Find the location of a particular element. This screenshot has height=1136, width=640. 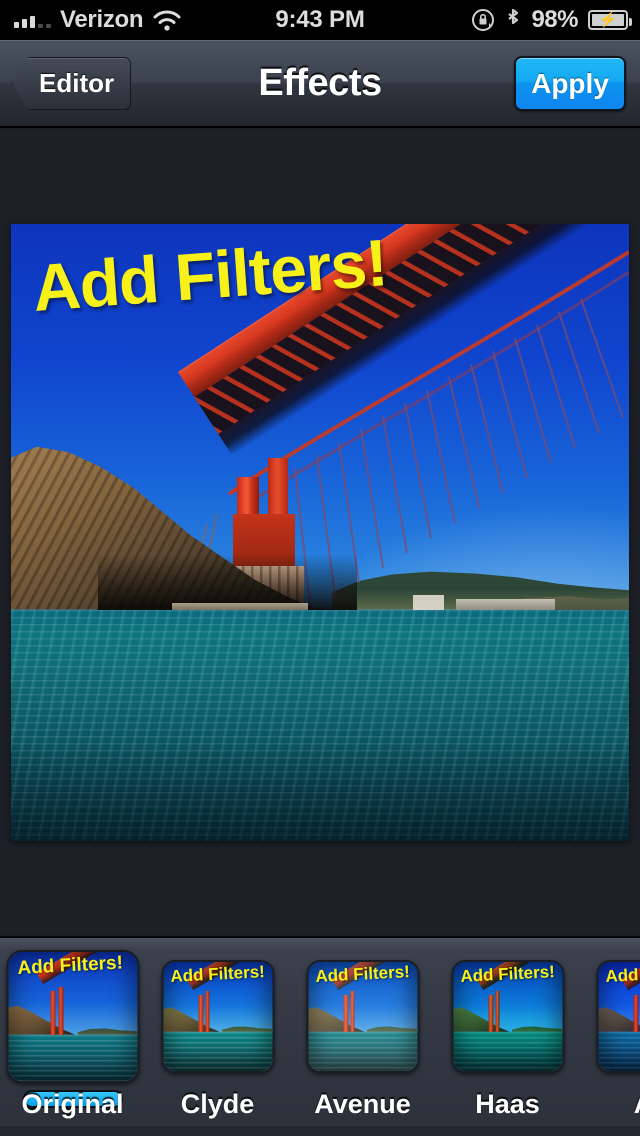

filter-label: Clyde is located at coordinates (217, 1104).